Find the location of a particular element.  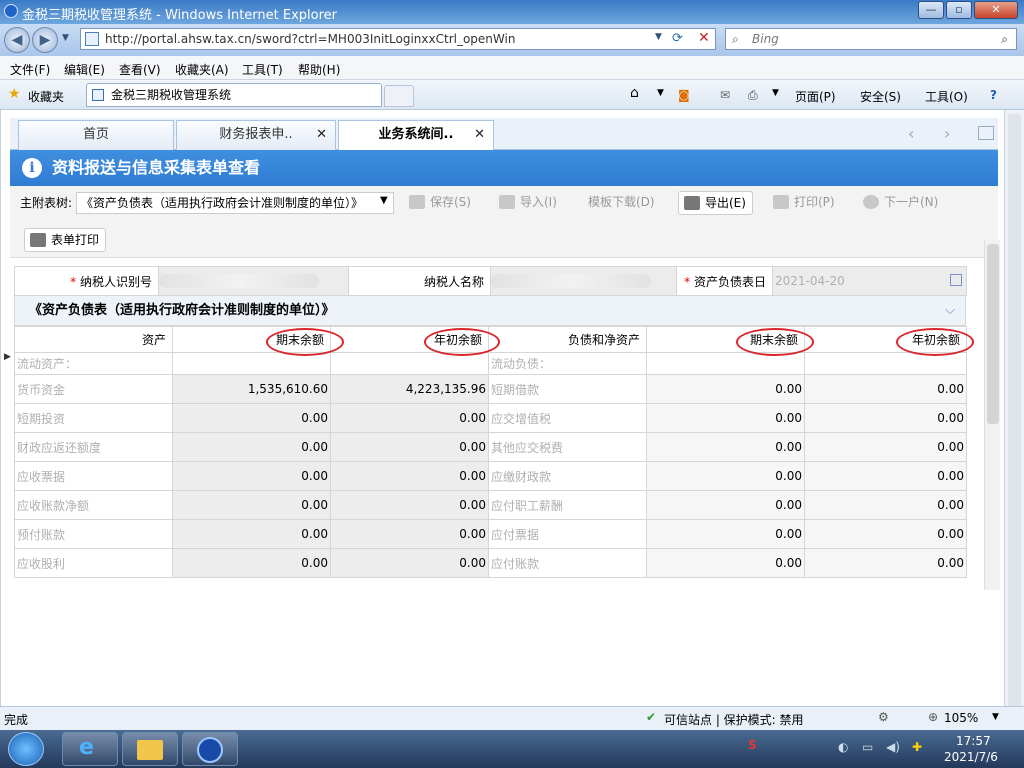

mail-icon: ✉ is located at coordinates (725, 95).